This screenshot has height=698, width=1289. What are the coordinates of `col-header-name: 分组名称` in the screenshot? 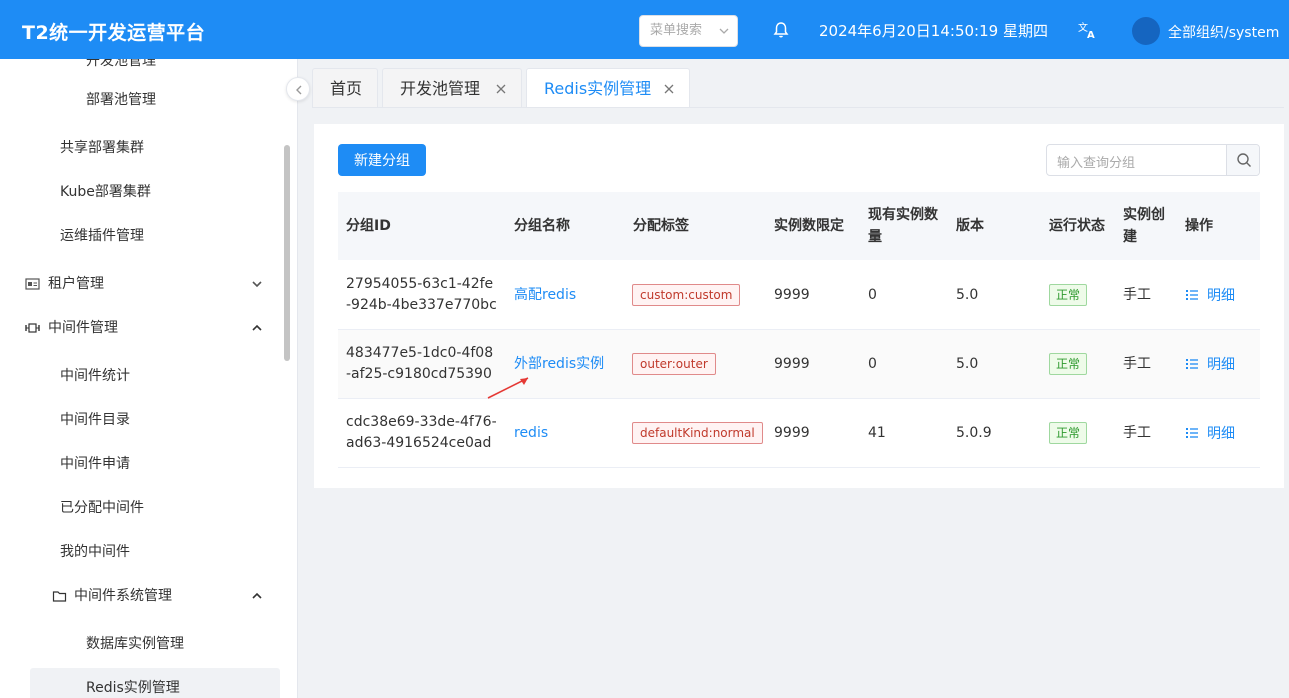 It's located at (542, 226).